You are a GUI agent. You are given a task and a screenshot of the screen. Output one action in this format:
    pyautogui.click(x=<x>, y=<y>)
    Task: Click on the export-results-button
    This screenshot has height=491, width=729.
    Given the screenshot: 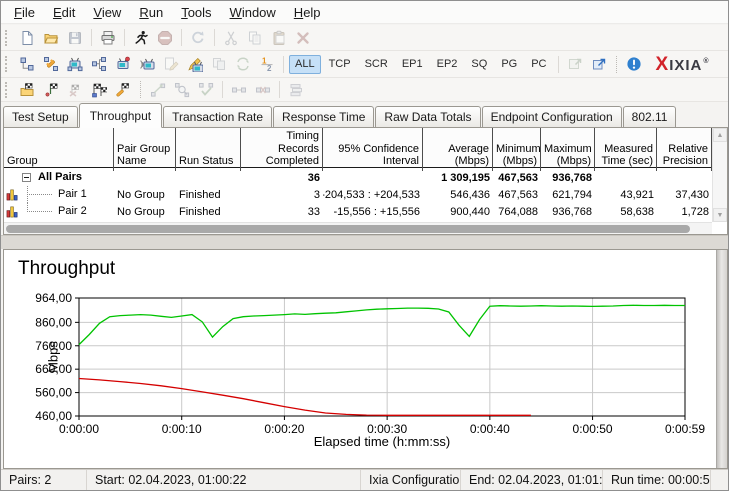 What is the action you would take?
    pyautogui.click(x=575, y=64)
    